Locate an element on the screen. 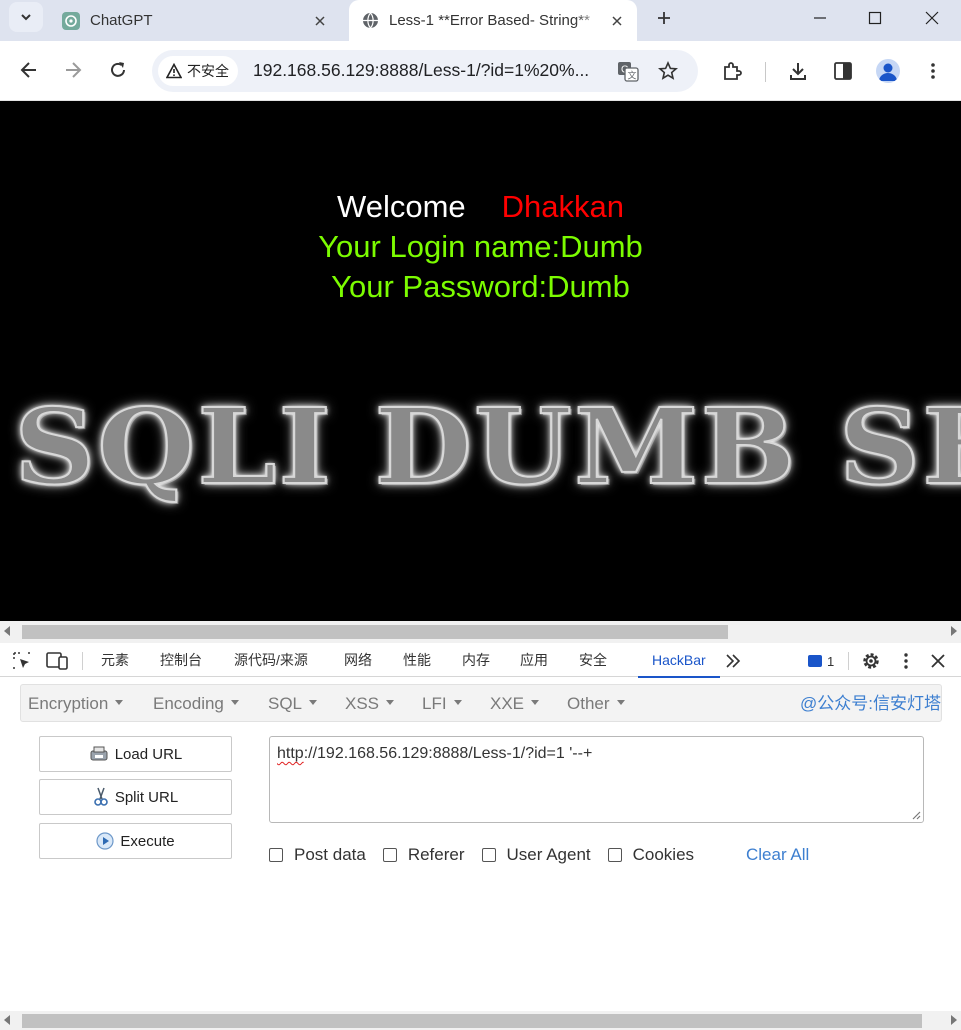  plus-icon is located at coordinates (664, 18).